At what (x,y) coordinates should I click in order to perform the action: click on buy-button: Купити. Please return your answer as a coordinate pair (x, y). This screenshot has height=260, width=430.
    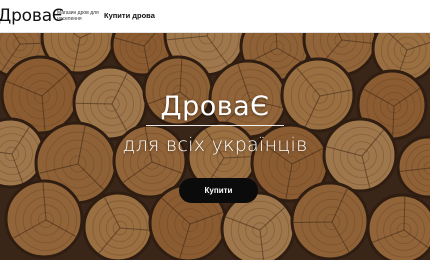
    Looking at the image, I should click on (218, 190).